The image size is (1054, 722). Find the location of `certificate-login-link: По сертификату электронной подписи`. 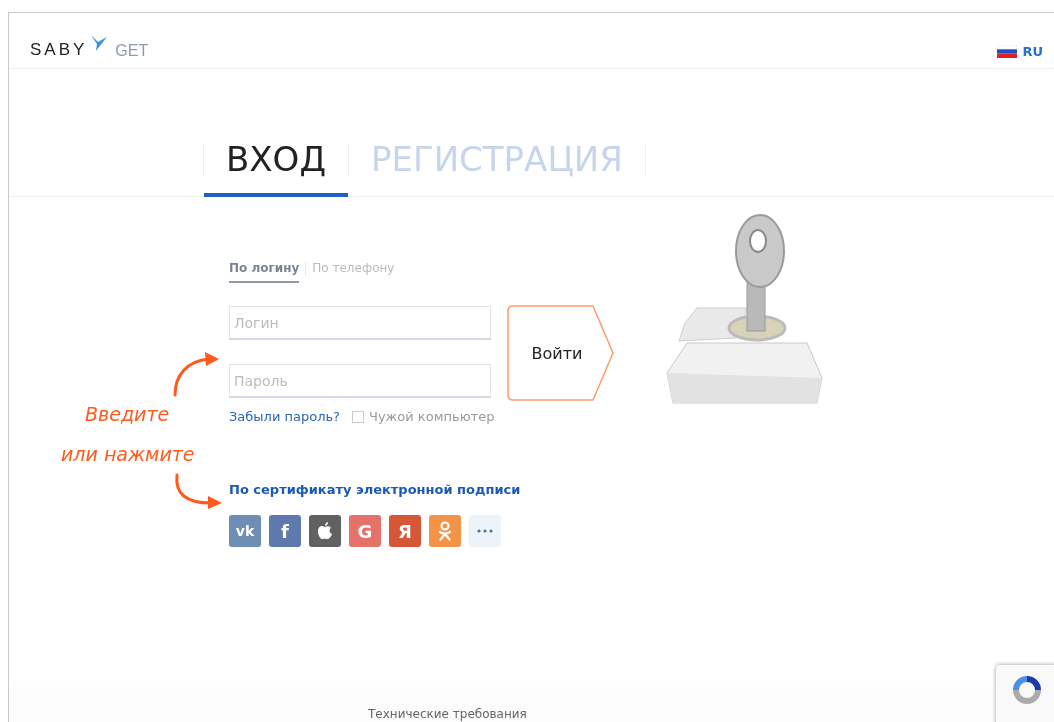

certificate-login-link: По сертификату электронной подписи is located at coordinates (375, 489).